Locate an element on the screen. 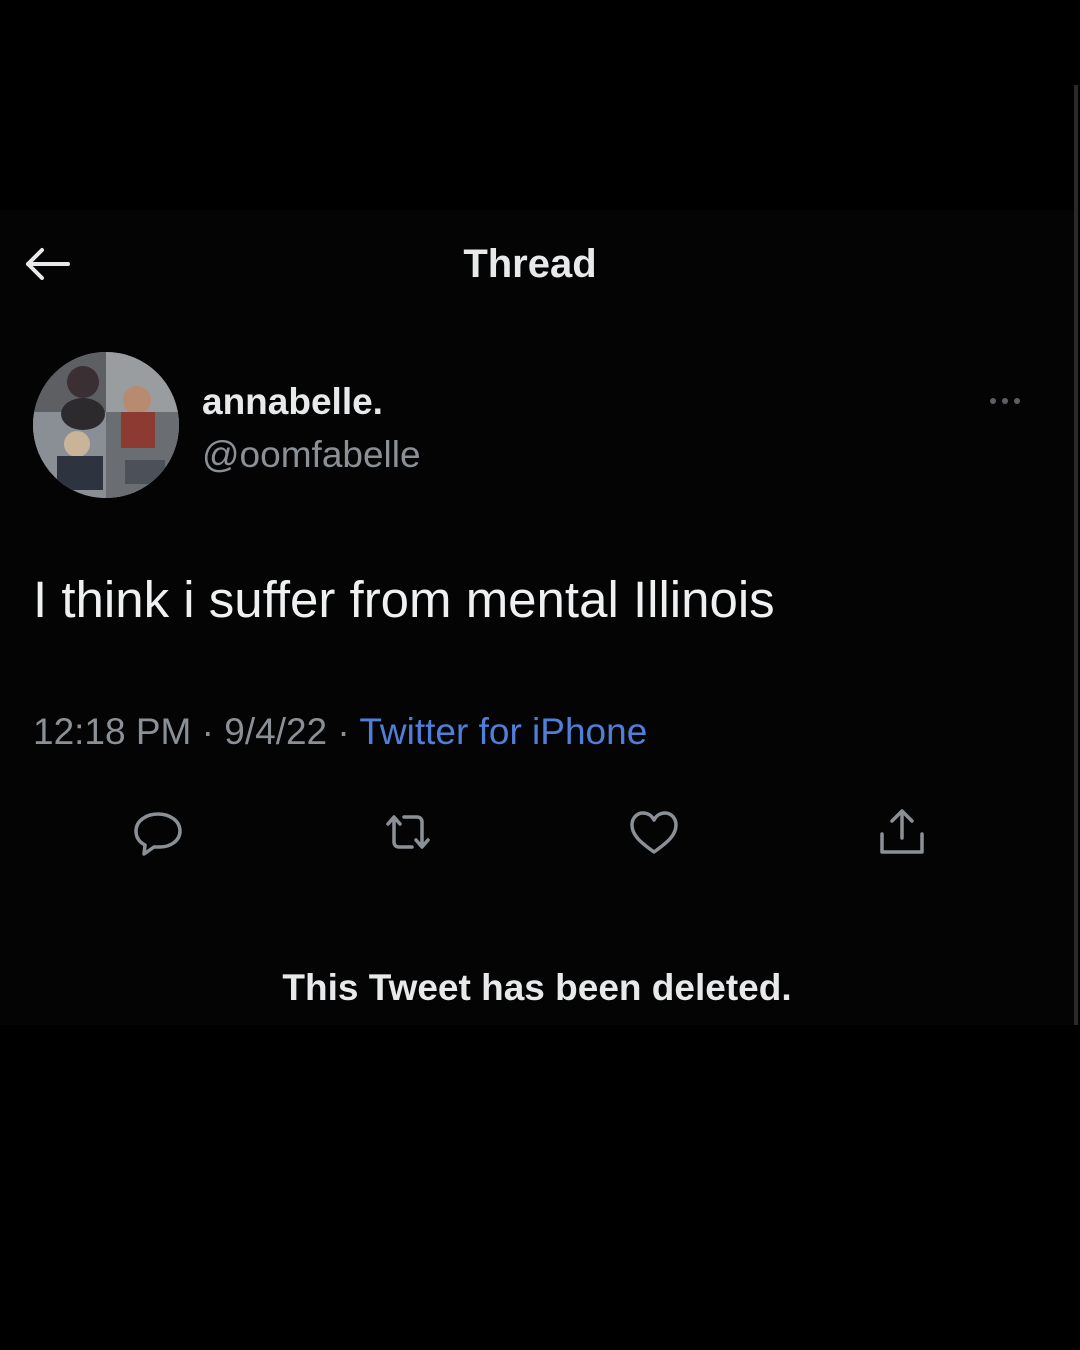  panel-edge is located at coordinates (1076, 555).